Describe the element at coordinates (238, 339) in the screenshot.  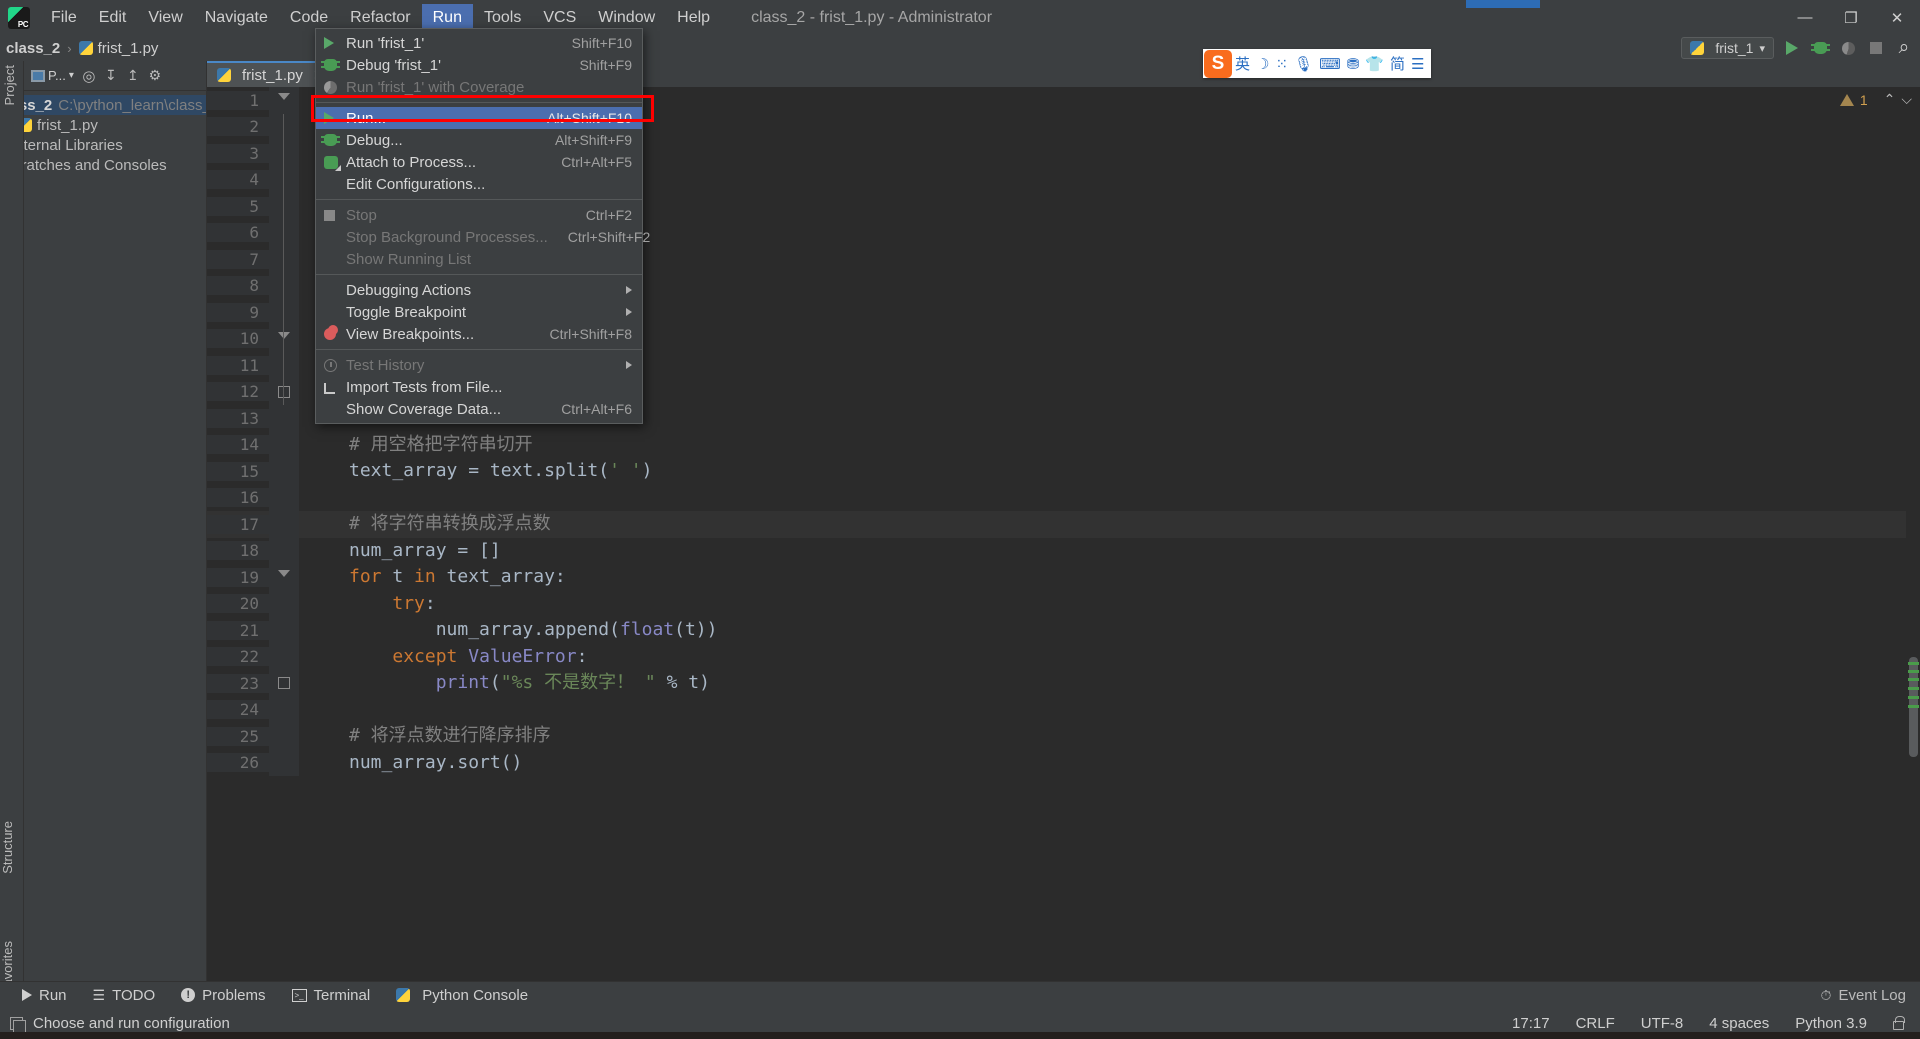
I see `line-number: 10` at that location.